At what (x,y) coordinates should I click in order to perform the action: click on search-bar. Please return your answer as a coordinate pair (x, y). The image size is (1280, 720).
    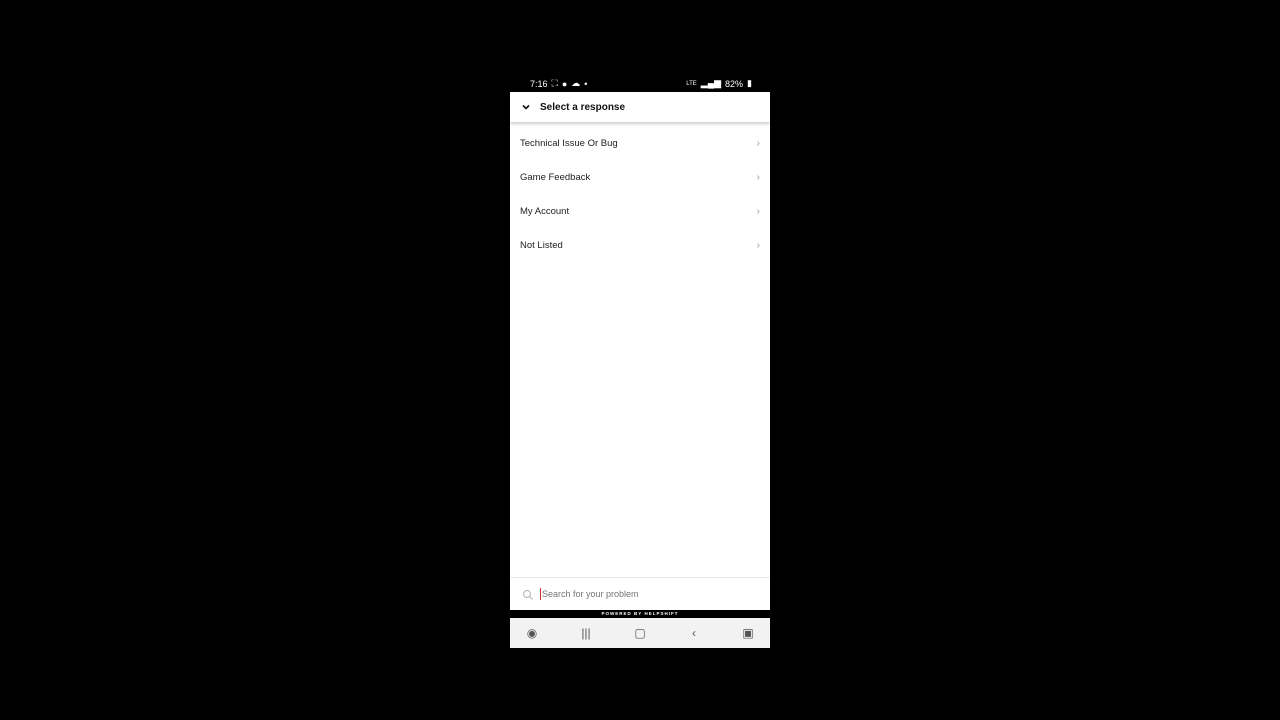
    Looking at the image, I should click on (640, 593).